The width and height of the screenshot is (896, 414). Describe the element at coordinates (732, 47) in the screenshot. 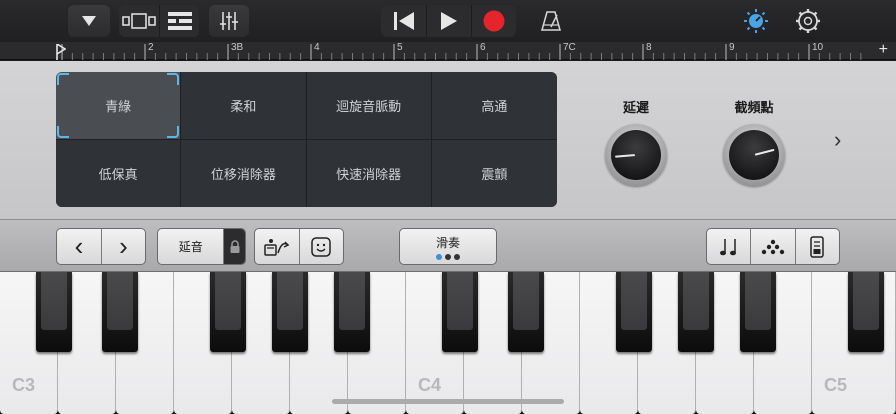

I see `ruler-bar-label: 9` at that location.